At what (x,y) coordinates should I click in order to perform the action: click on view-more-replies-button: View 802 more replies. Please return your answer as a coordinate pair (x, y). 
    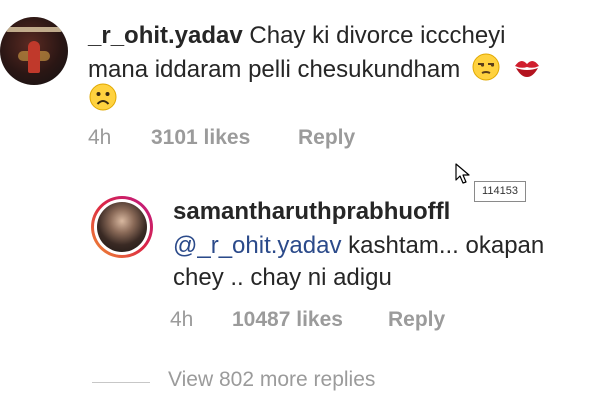
    Looking at the image, I should click on (271, 380).